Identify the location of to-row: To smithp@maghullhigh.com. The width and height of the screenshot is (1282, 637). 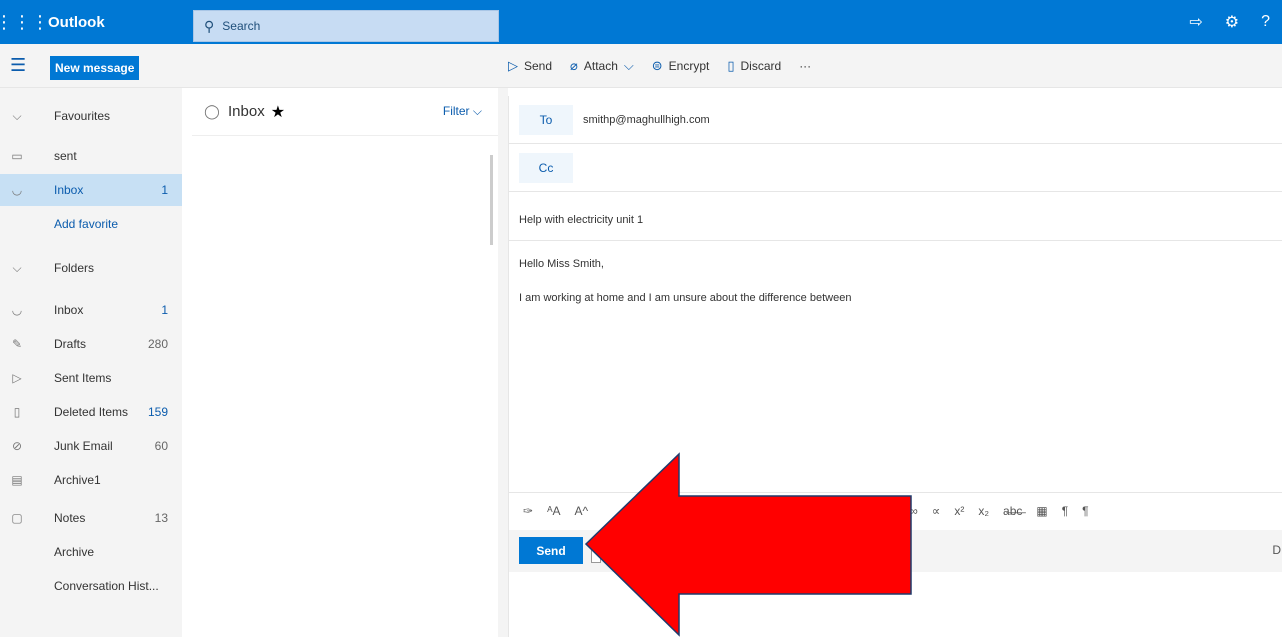
(895, 120).